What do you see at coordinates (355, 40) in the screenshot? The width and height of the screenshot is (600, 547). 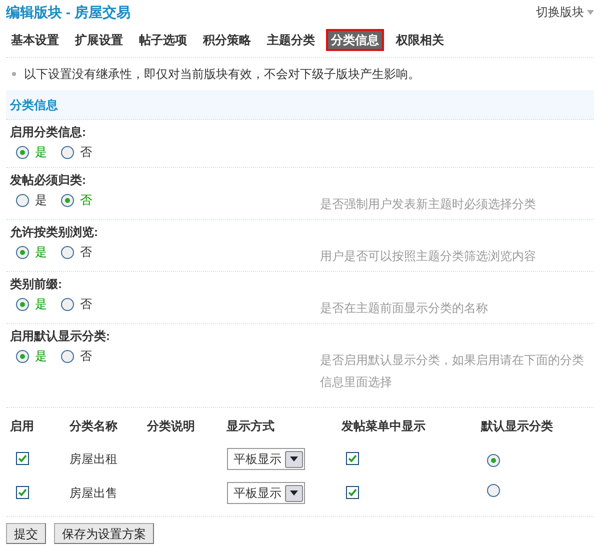 I see `tab: 分类信息` at bounding box center [355, 40].